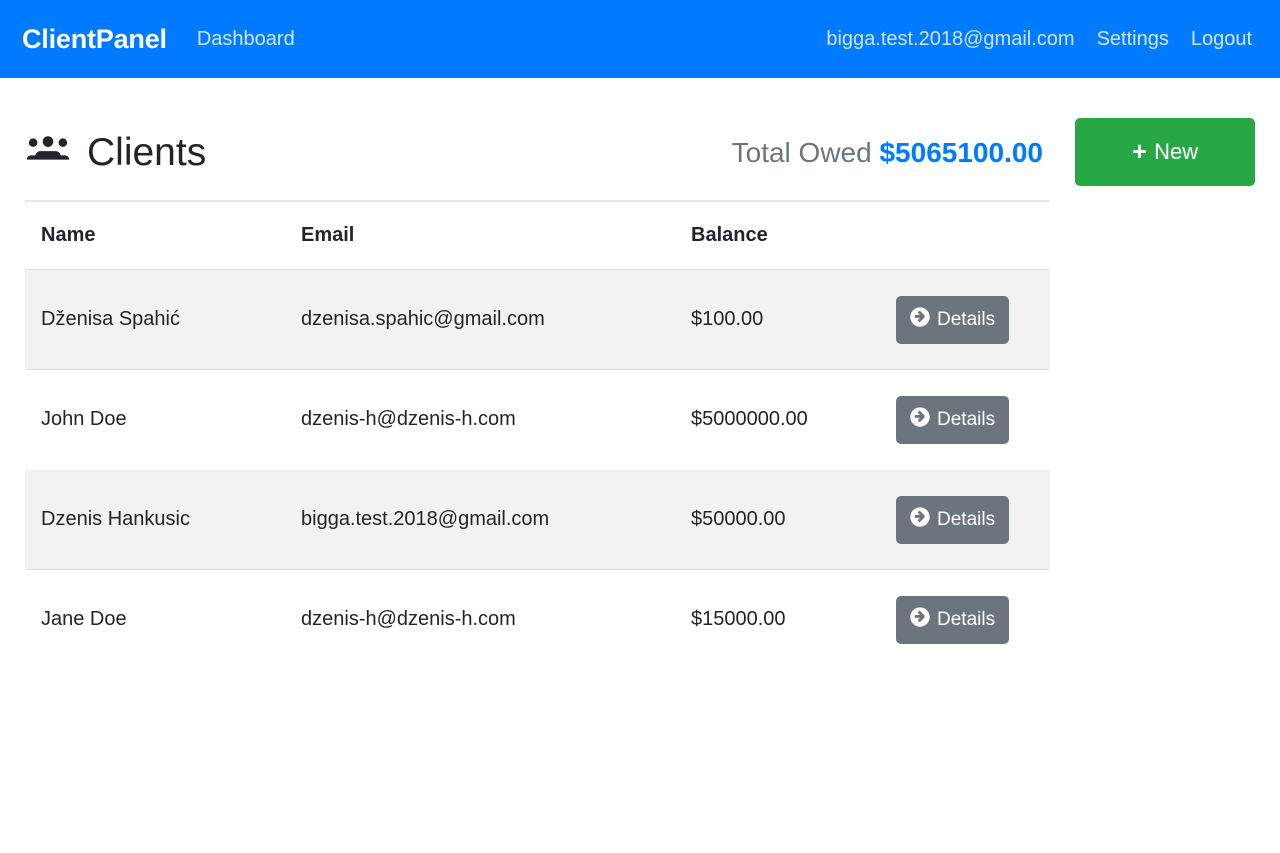 Image resolution: width=1280 pixels, height=853 pixels. Describe the element at coordinates (777, 319) in the screenshot. I see `cell-balance: $100.00` at that location.